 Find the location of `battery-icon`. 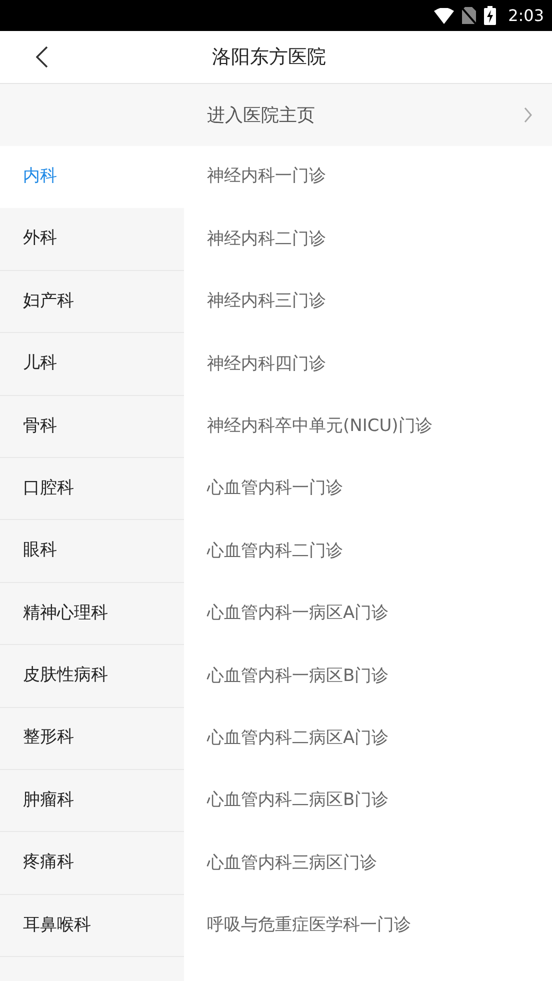

battery-icon is located at coordinates (490, 15).